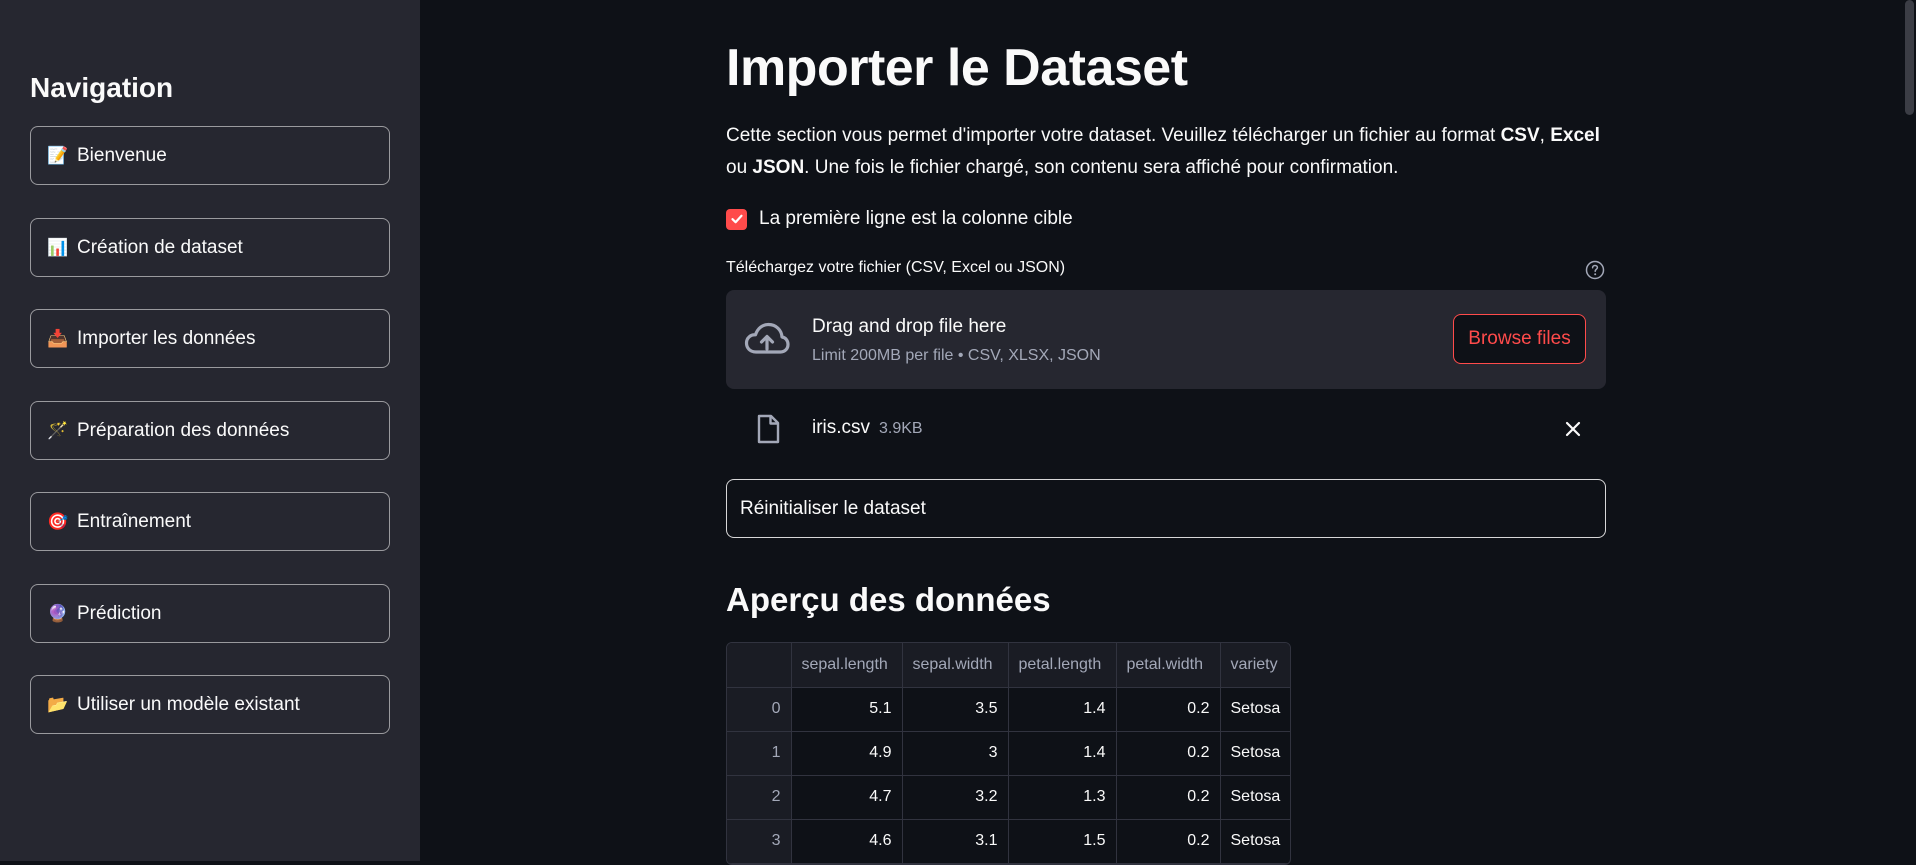 The width and height of the screenshot is (1916, 865). I want to click on table-cell: 3.2, so click(955, 797).